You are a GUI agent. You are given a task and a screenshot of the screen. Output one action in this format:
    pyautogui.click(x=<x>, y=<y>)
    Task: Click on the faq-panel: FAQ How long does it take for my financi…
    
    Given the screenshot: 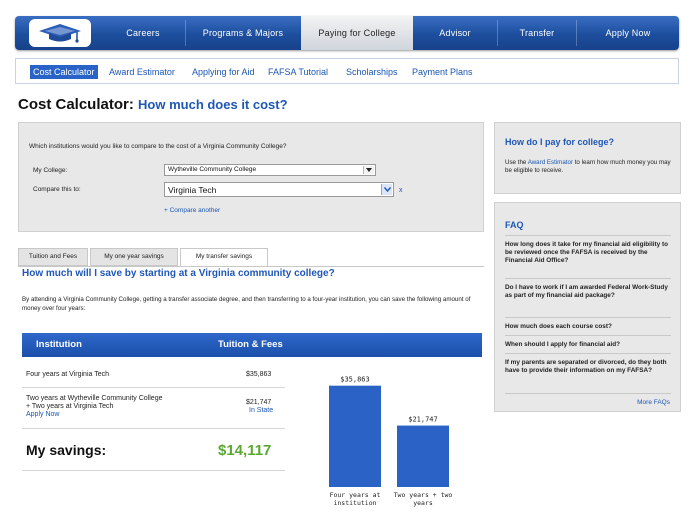 What is the action you would take?
    pyautogui.click(x=587, y=307)
    